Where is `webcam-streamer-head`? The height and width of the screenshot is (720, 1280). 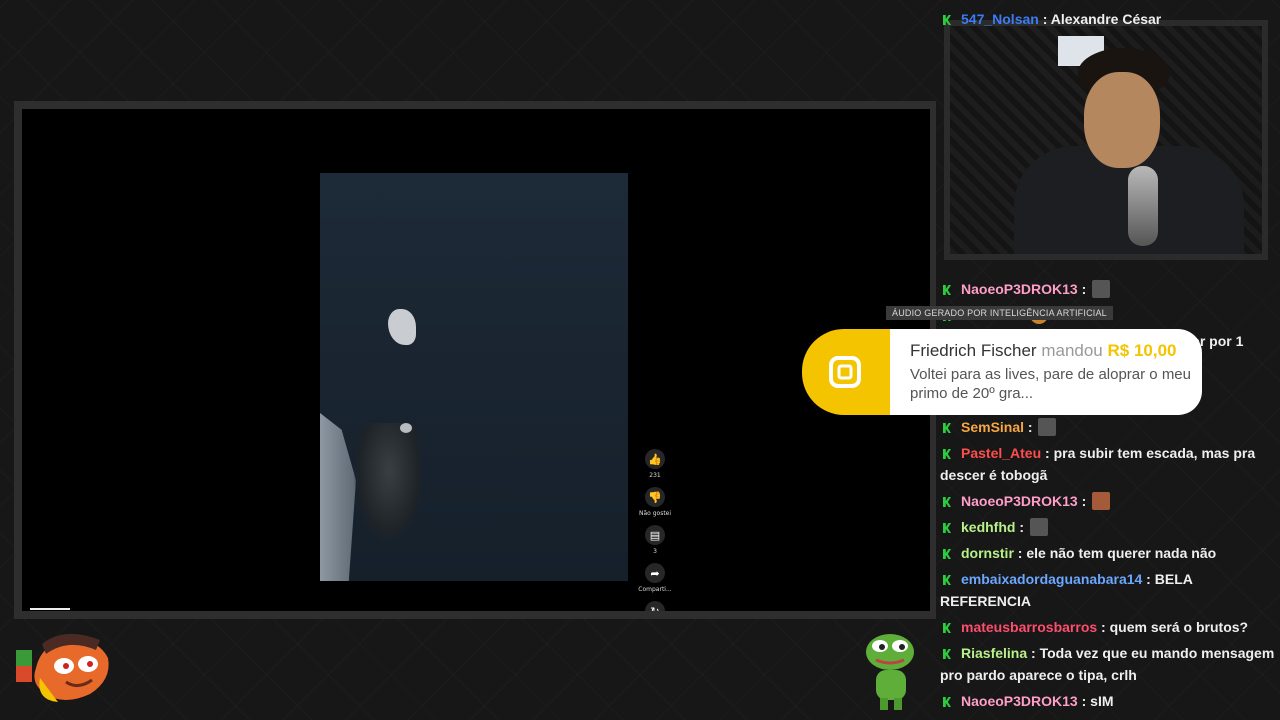
webcam-streamer-head is located at coordinates (1122, 120).